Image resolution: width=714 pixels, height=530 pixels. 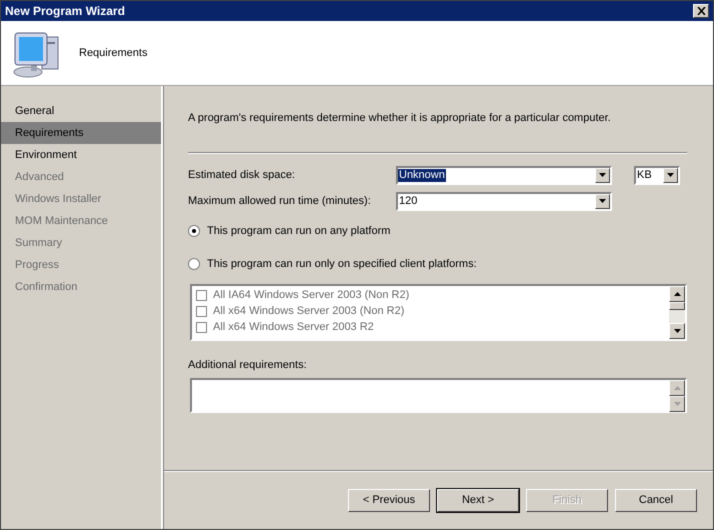 What do you see at coordinates (242, 175) in the screenshot?
I see `field-label: Estimated disk space:` at bounding box center [242, 175].